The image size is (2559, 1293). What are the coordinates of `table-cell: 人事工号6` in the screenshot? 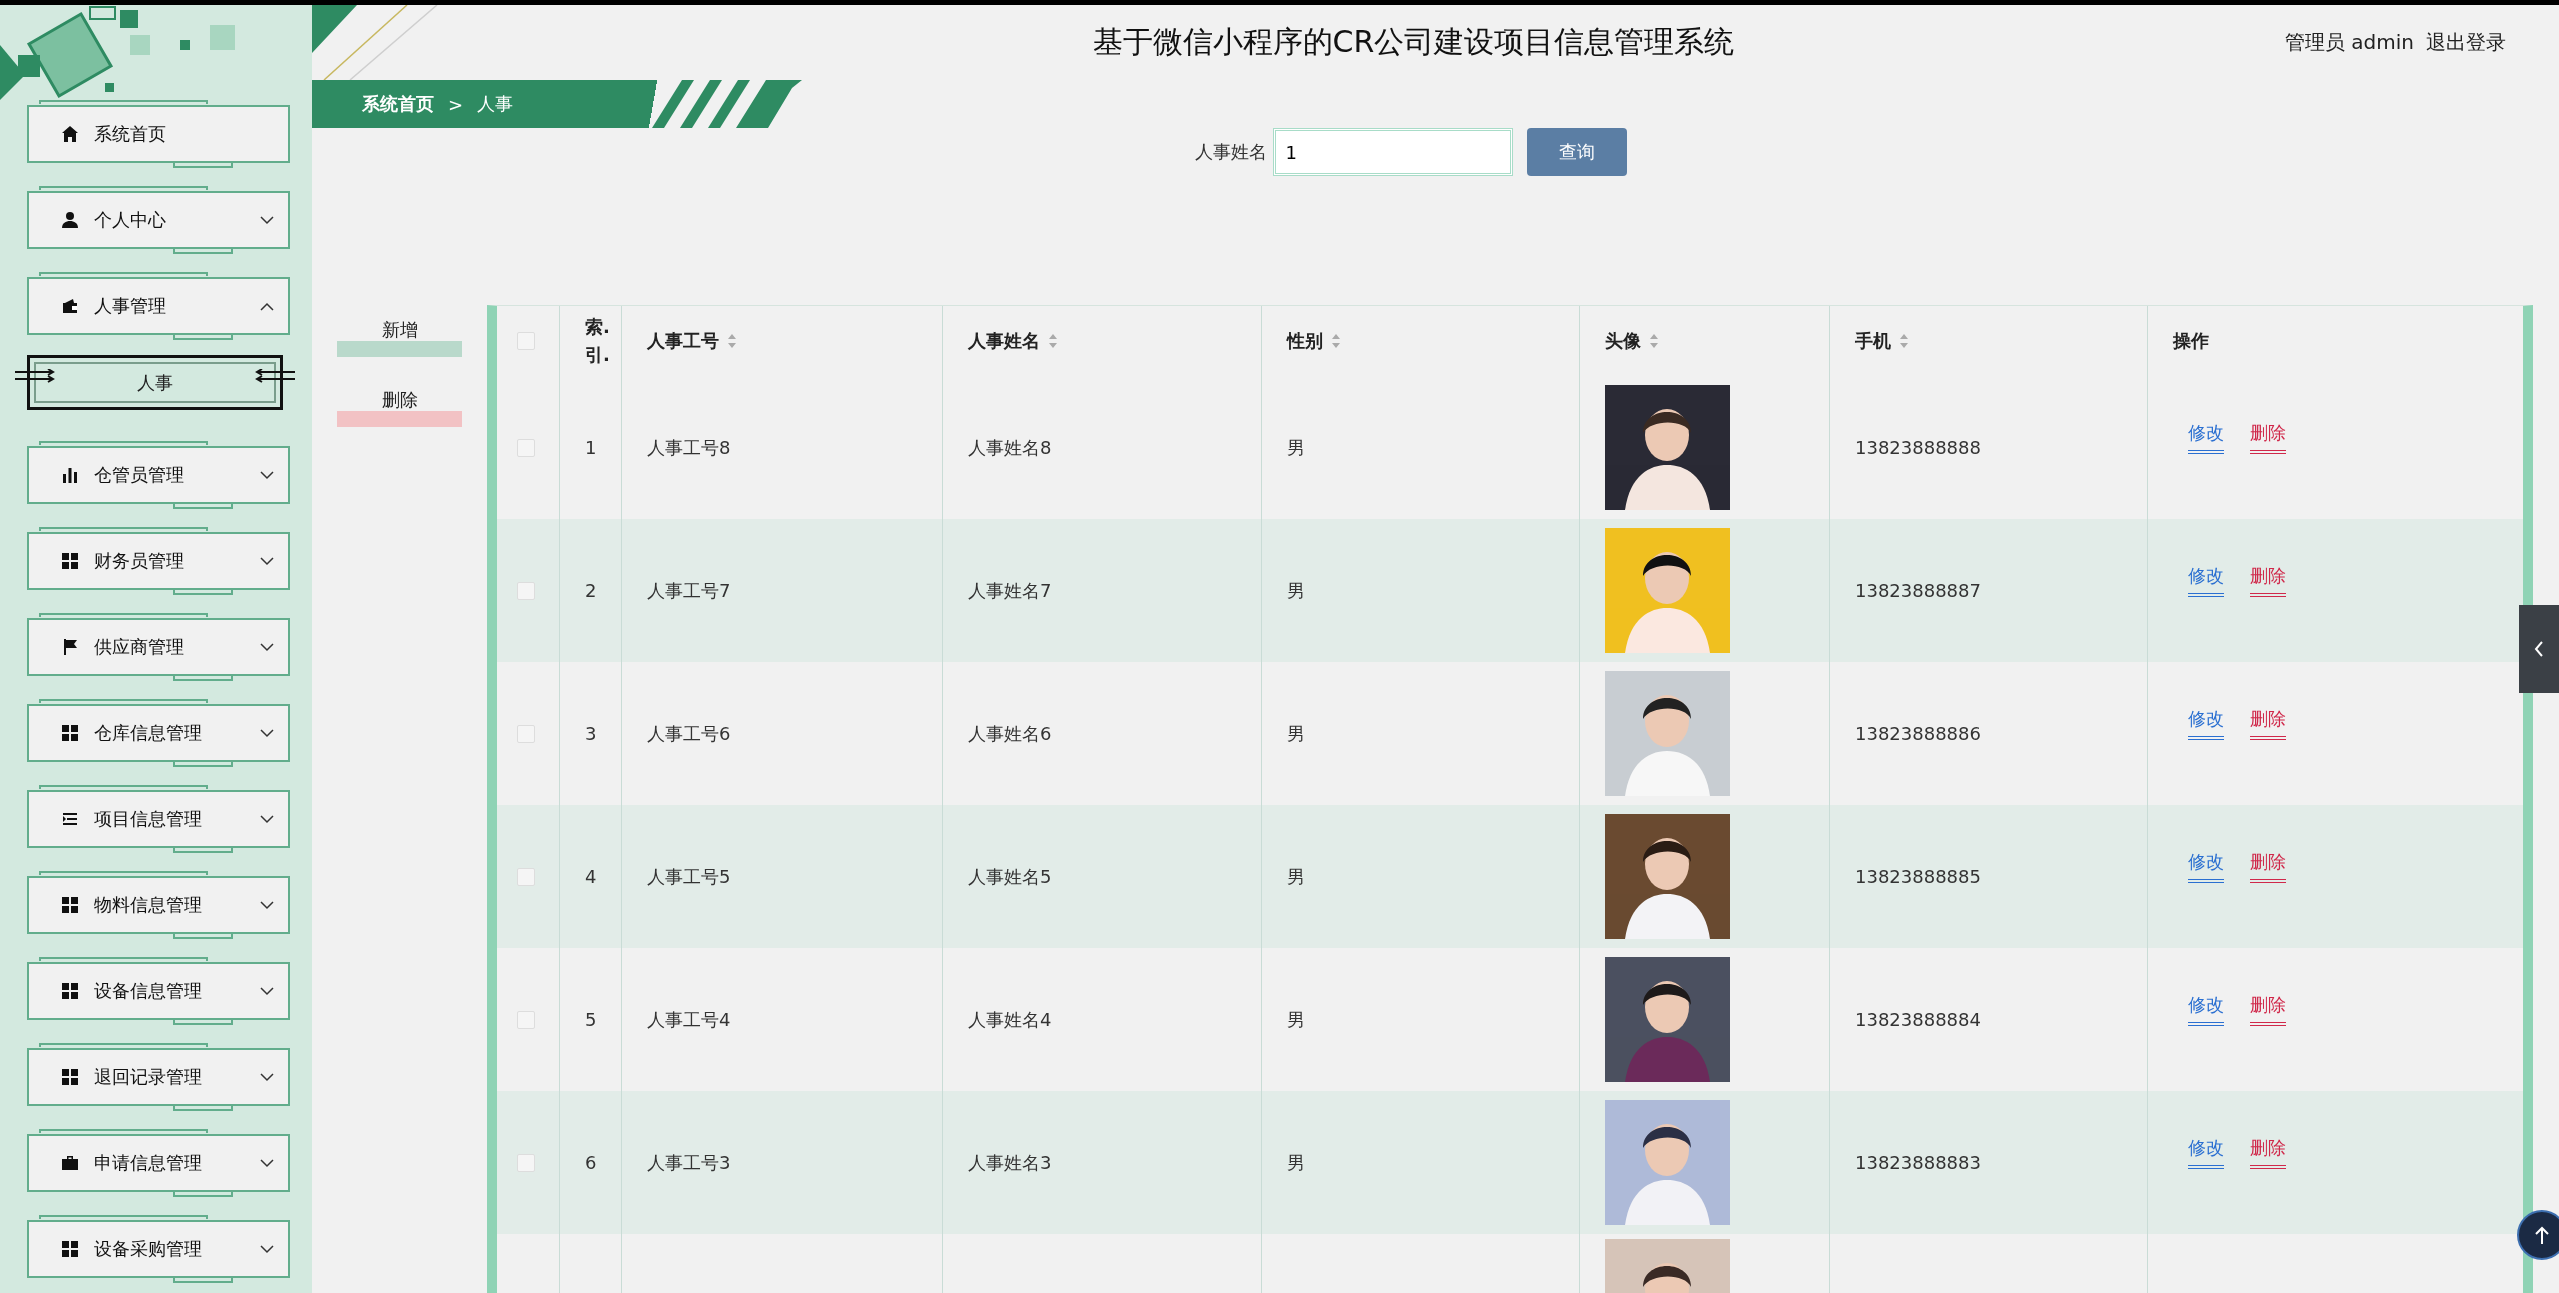 It's located at (689, 733).